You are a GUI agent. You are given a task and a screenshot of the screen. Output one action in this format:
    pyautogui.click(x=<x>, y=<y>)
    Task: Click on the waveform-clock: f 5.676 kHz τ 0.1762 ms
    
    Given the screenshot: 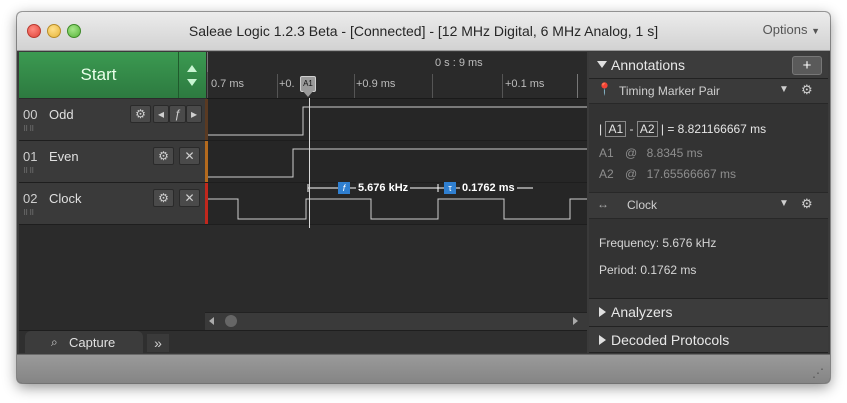 What is the action you would take?
    pyautogui.click(x=397, y=203)
    